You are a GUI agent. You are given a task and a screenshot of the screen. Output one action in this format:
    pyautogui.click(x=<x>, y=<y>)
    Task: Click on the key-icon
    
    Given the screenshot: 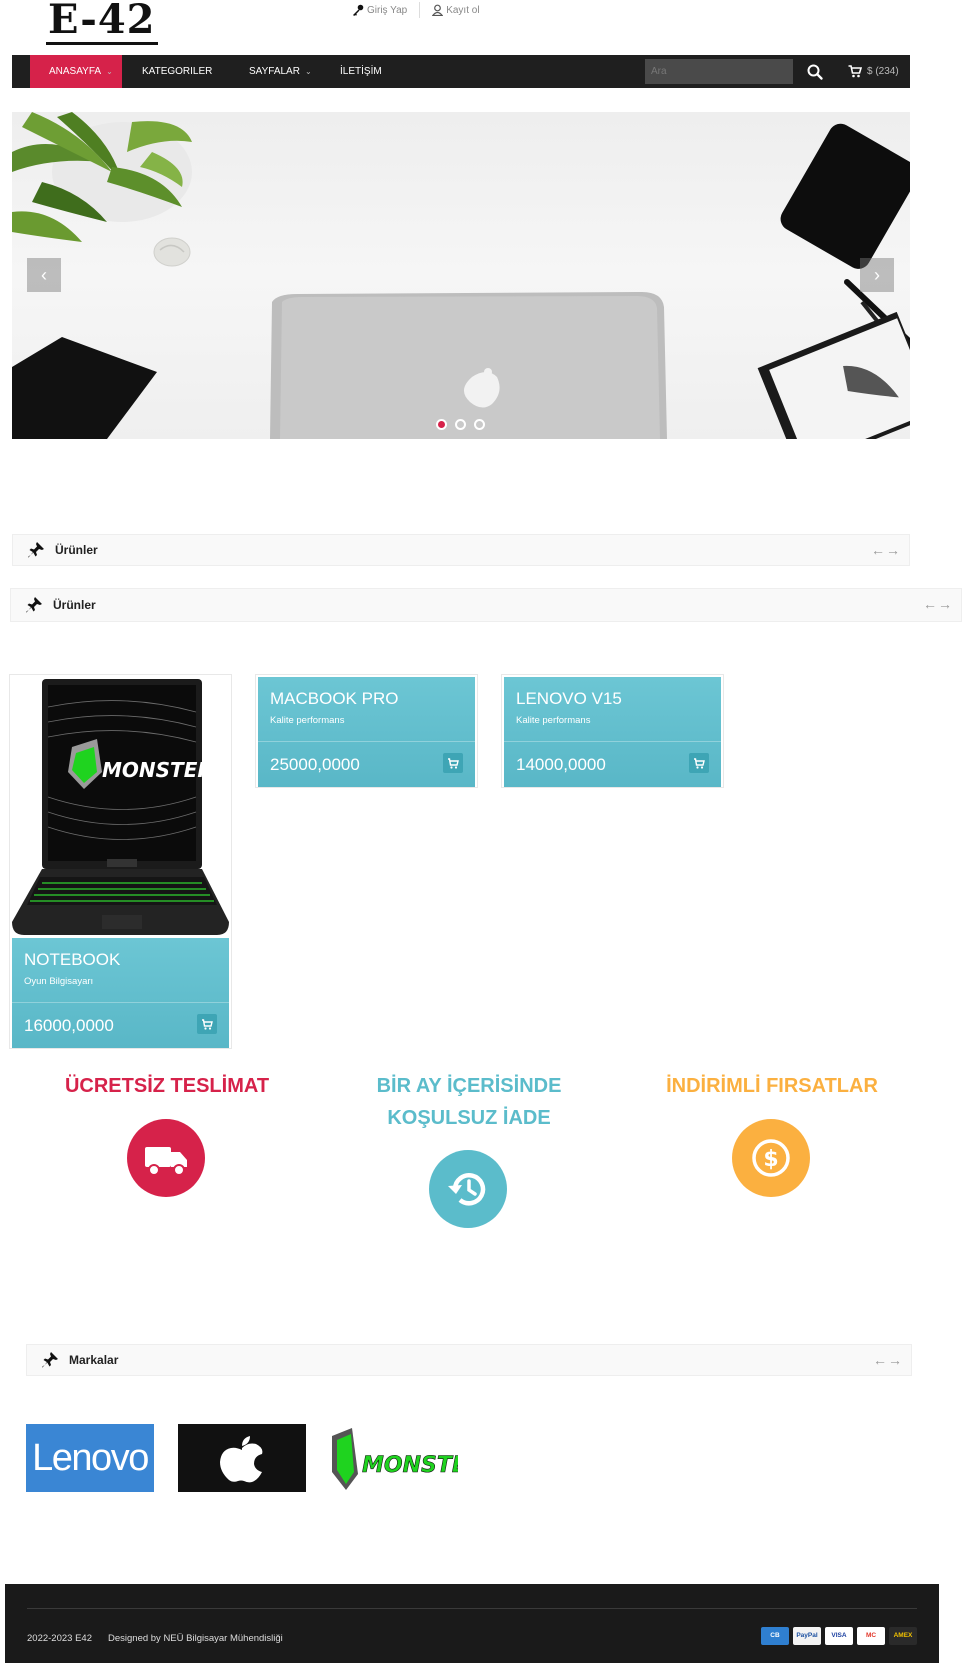 What is the action you would take?
    pyautogui.click(x=358, y=10)
    